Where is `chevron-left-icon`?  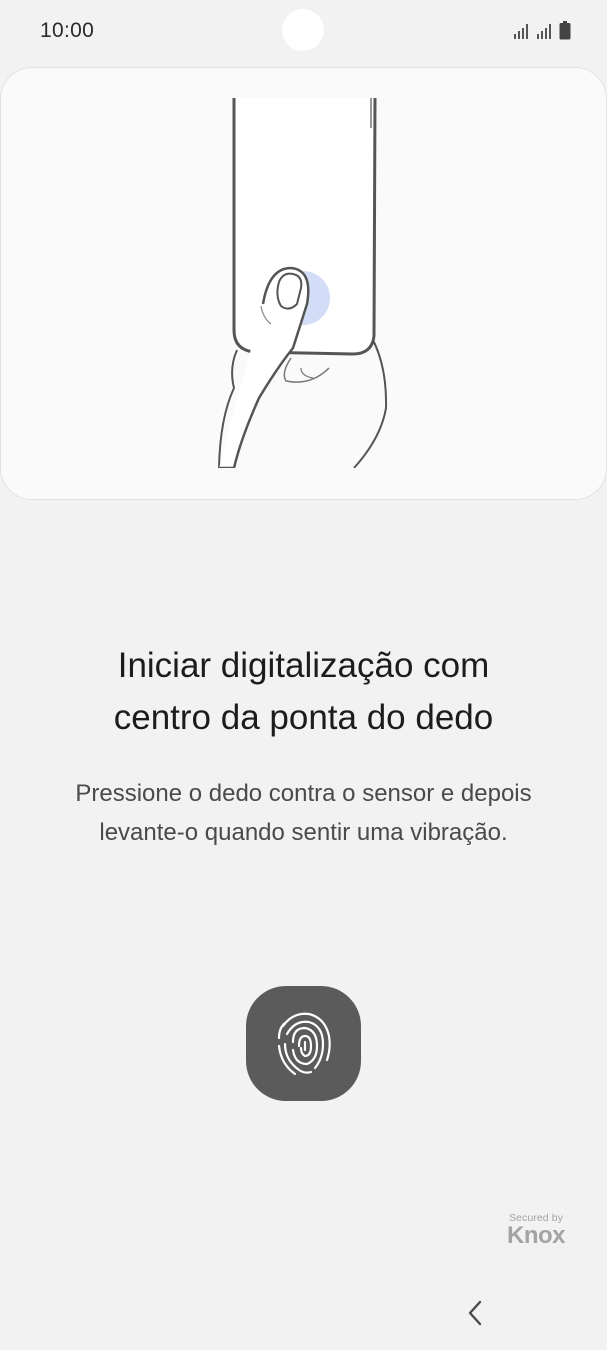
chevron-left-icon is located at coordinates (475, 1313).